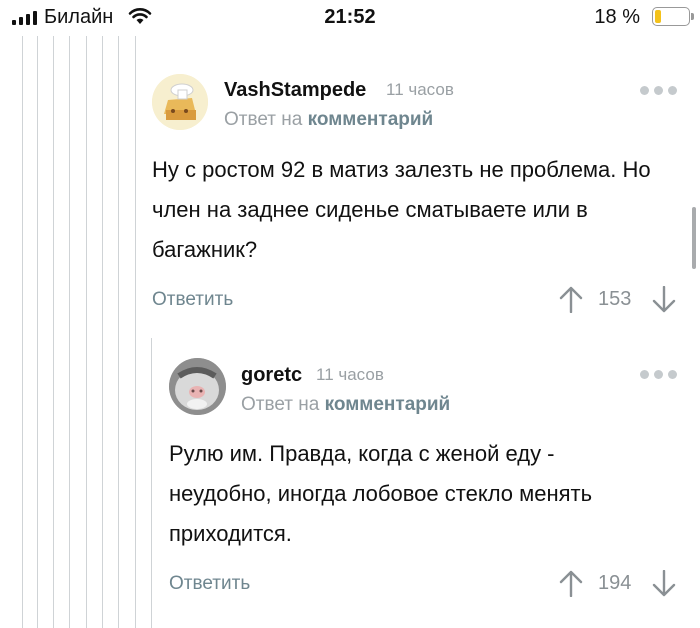 This screenshot has width=700, height=628. What do you see at coordinates (209, 584) in the screenshot?
I see `reply-button: Ответить` at bounding box center [209, 584].